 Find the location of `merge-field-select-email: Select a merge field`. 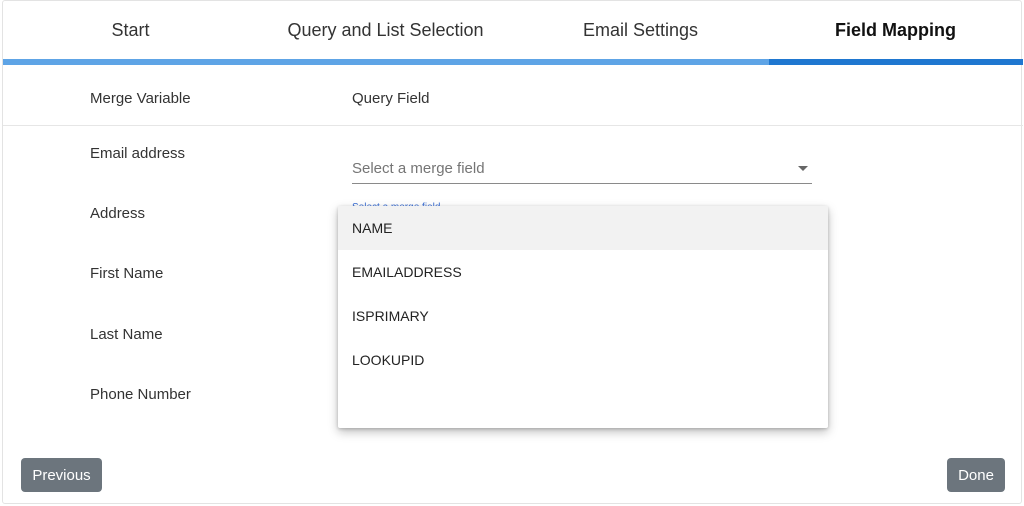

merge-field-select-email: Select a merge field is located at coordinates (582, 168).